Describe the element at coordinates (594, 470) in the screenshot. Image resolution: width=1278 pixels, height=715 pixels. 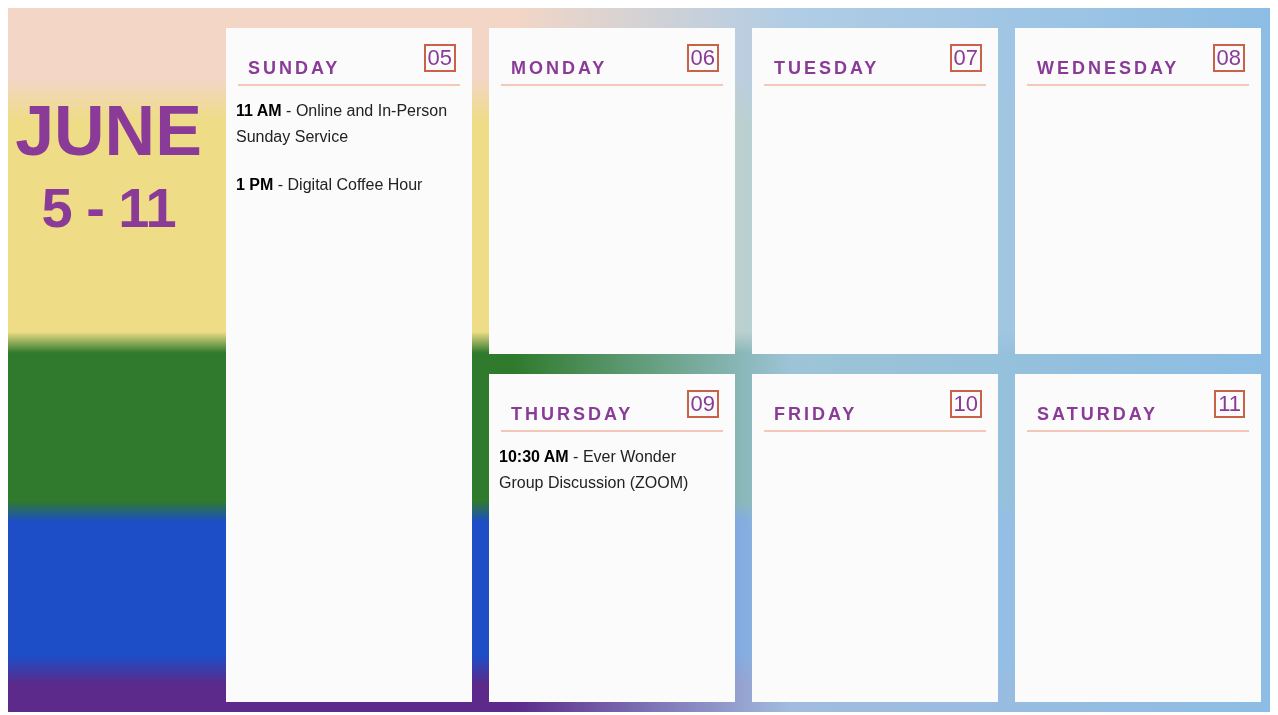
I see `event-text: 10:30 AM - Ever Wonder Group Discussion (ZOOM)` at that location.